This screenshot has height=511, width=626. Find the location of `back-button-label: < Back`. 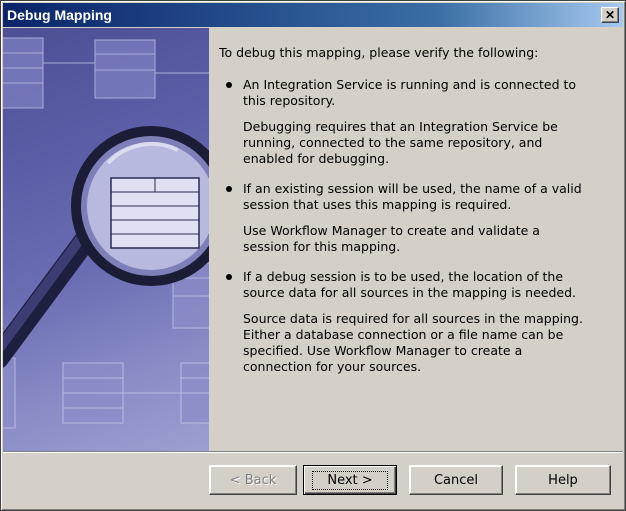

back-button-label: < Back is located at coordinates (253, 480).